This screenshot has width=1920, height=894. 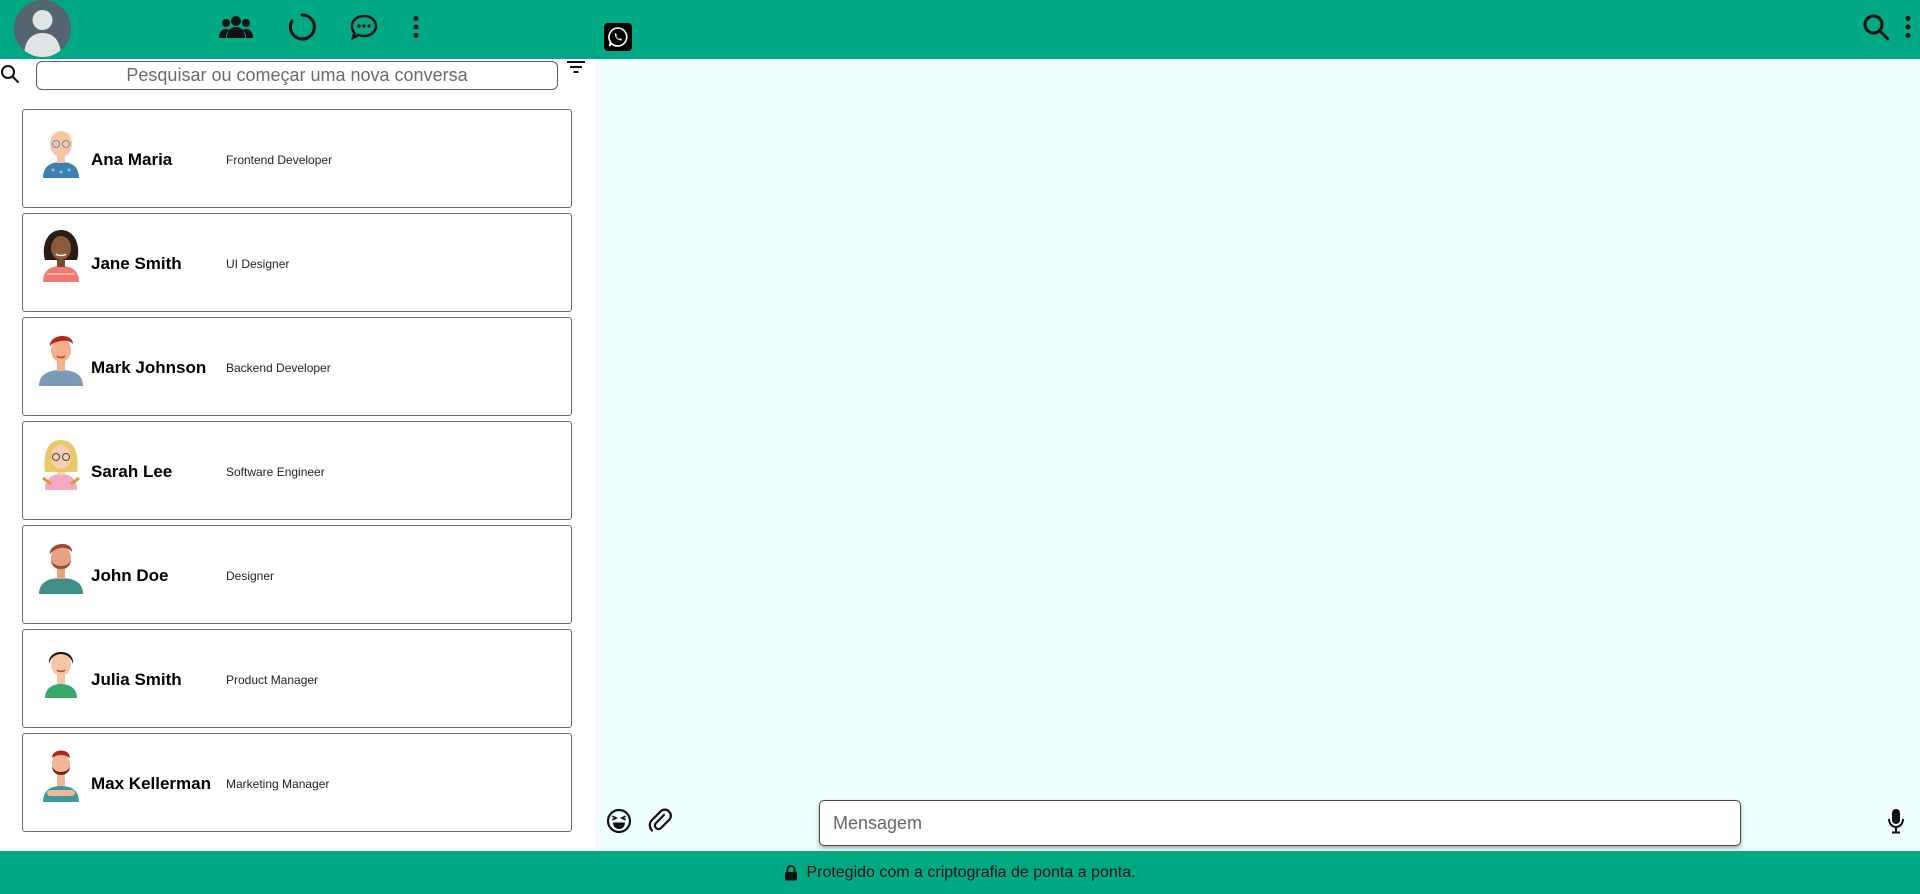 What do you see at coordinates (10, 74) in the screenshot?
I see `search-icon` at bounding box center [10, 74].